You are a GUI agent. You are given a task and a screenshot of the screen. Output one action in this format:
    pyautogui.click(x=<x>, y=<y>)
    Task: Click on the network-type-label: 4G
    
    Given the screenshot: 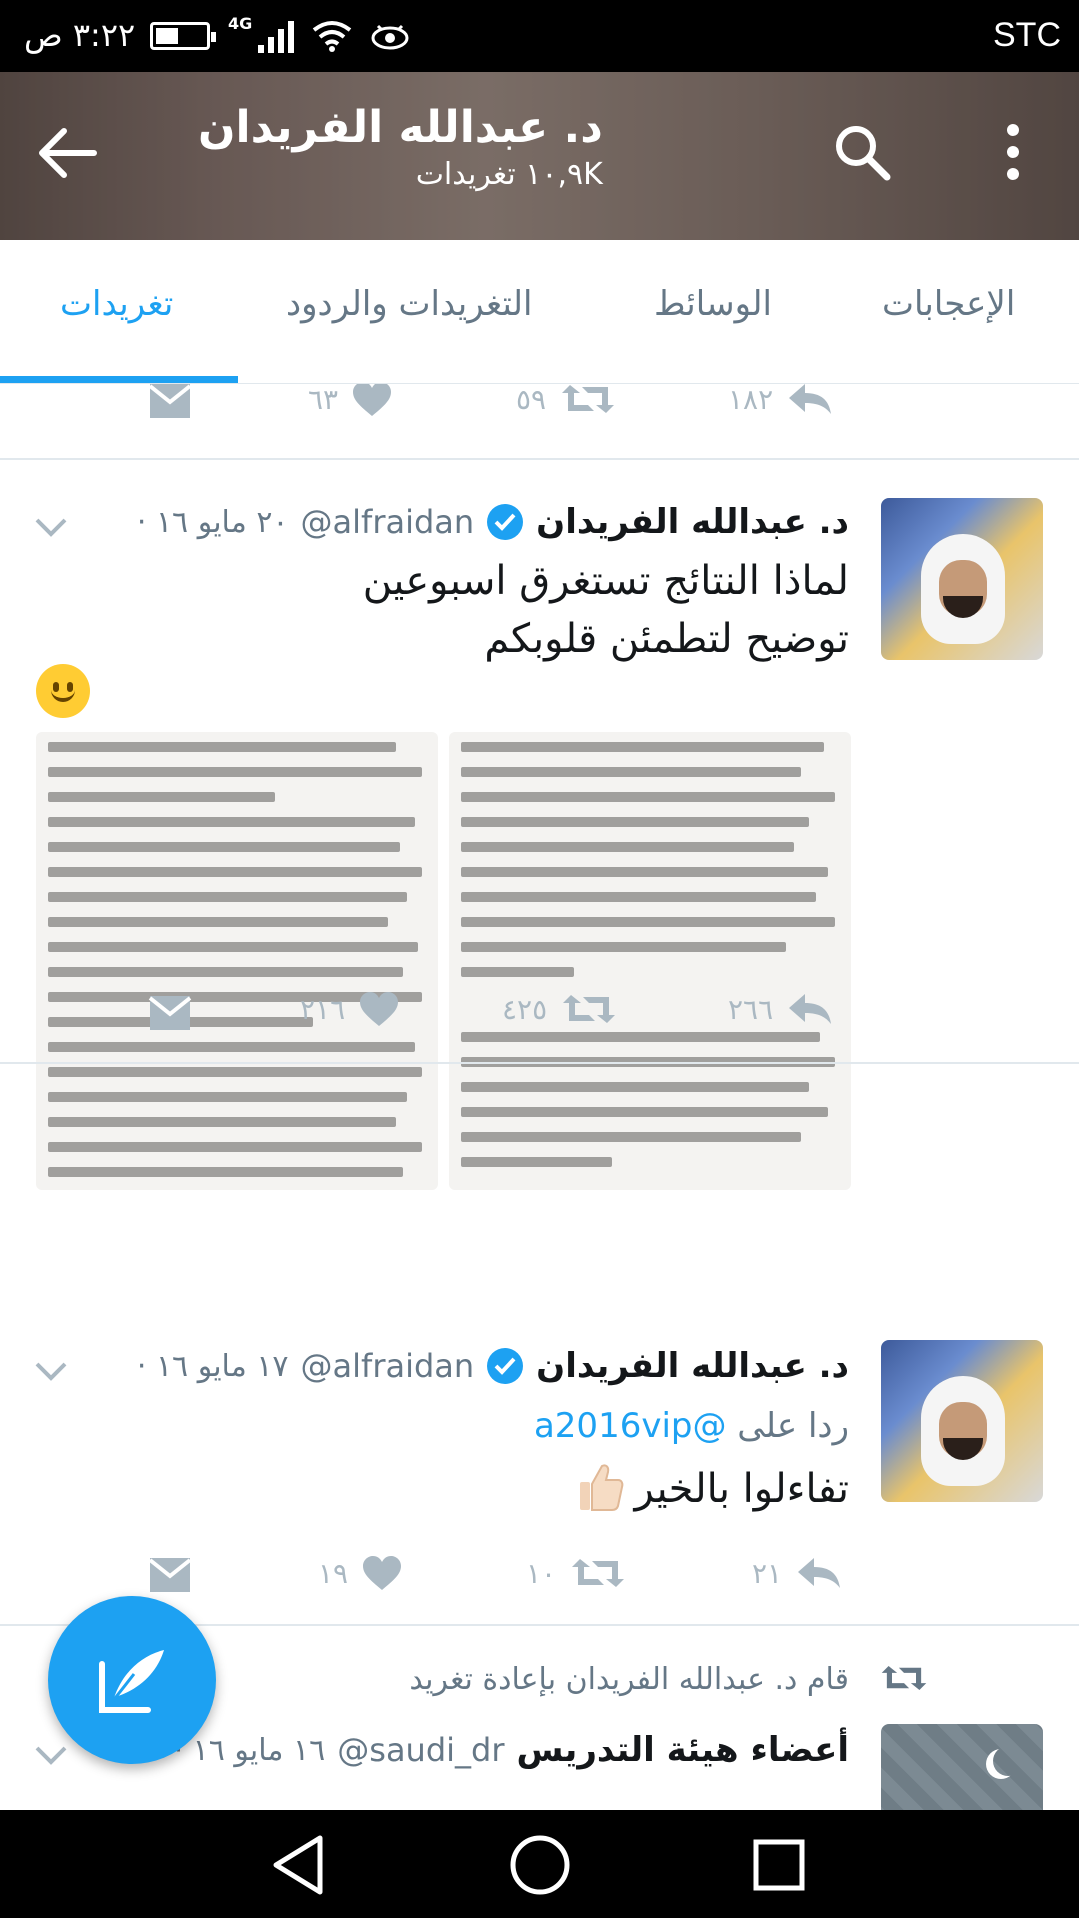 What is the action you would take?
    pyautogui.click(x=240, y=23)
    